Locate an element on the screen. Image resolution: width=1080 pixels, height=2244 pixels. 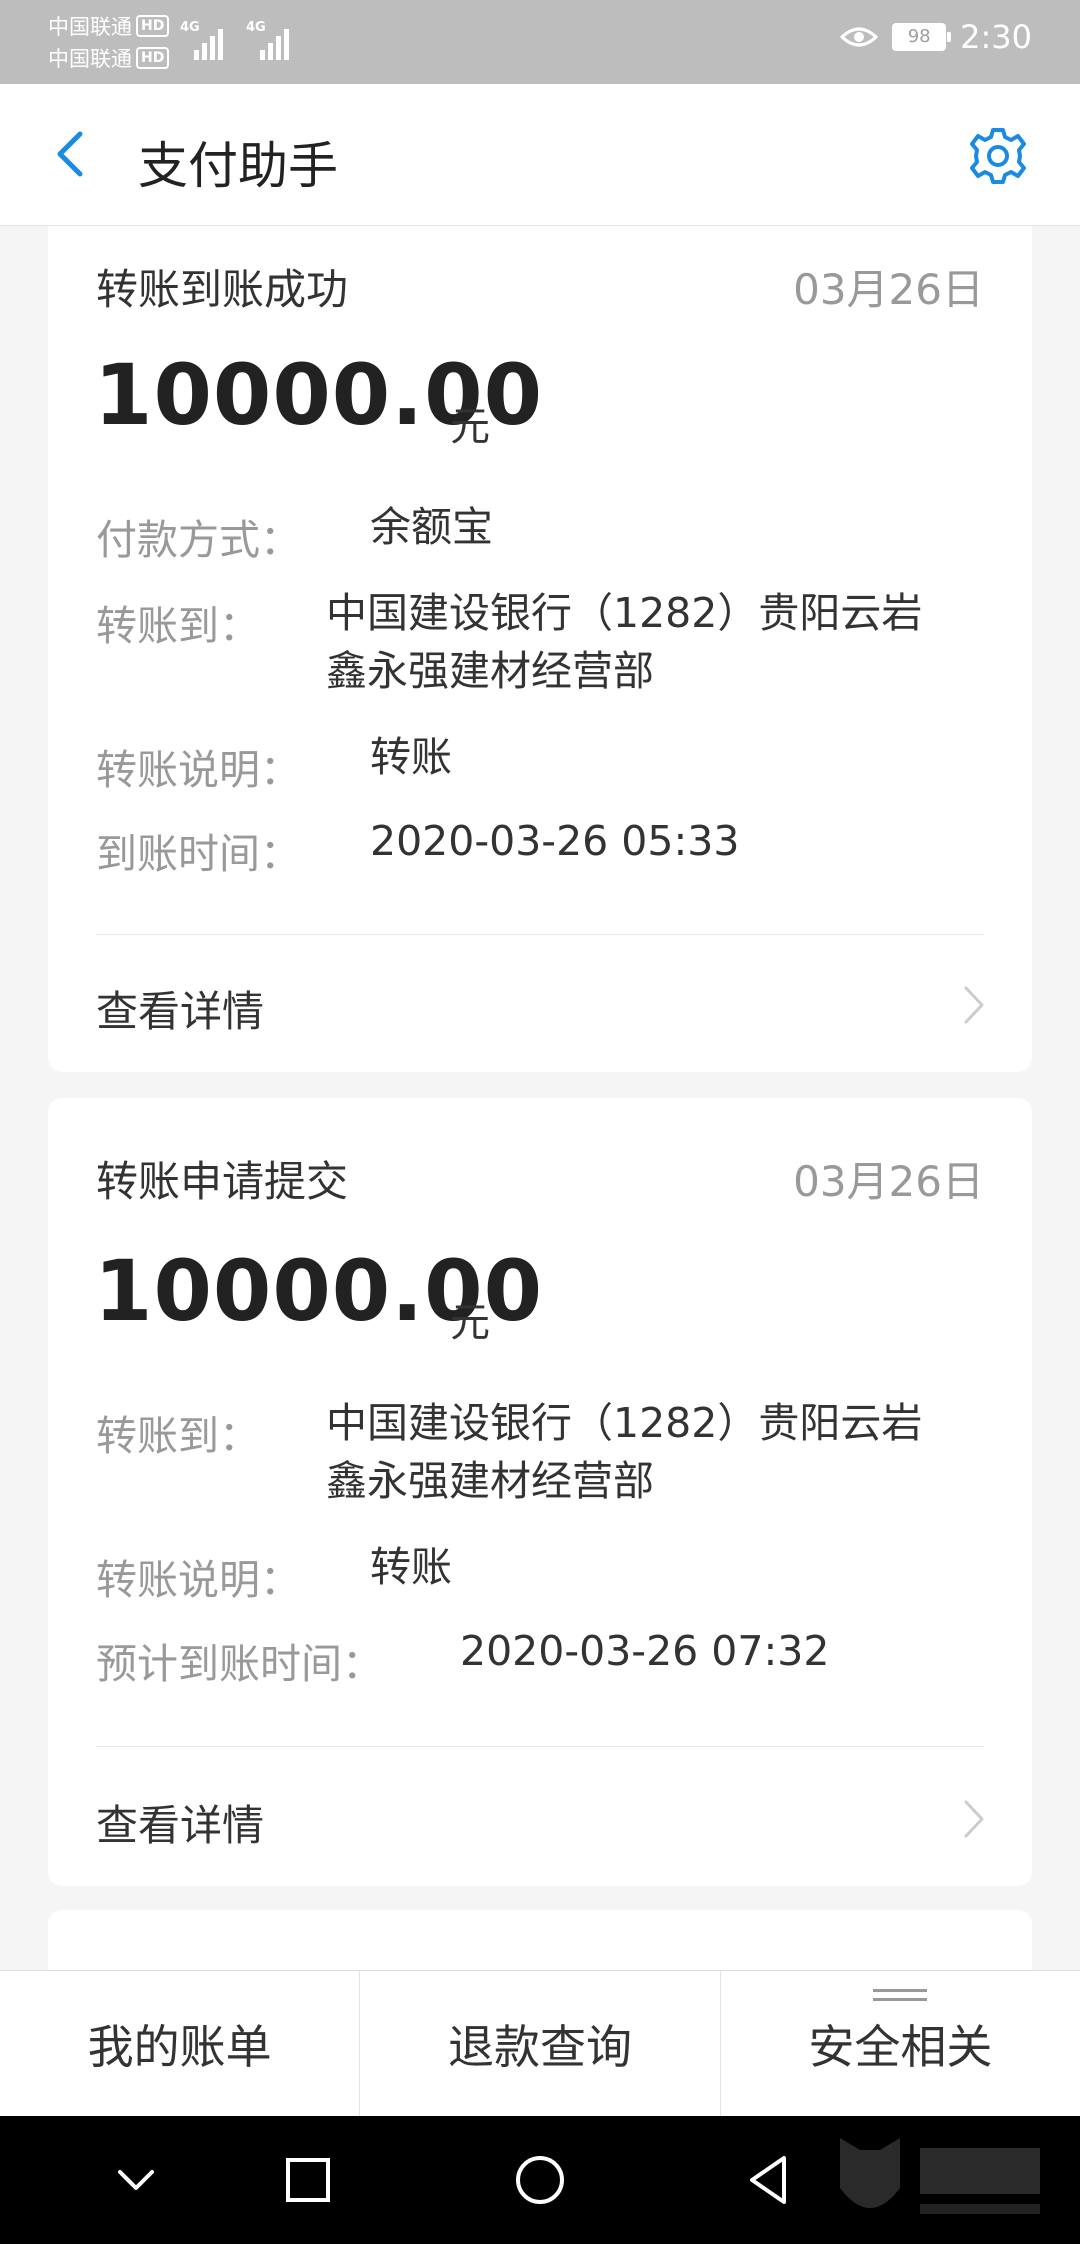
chevron-left-icon is located at coordinates (70, 154).